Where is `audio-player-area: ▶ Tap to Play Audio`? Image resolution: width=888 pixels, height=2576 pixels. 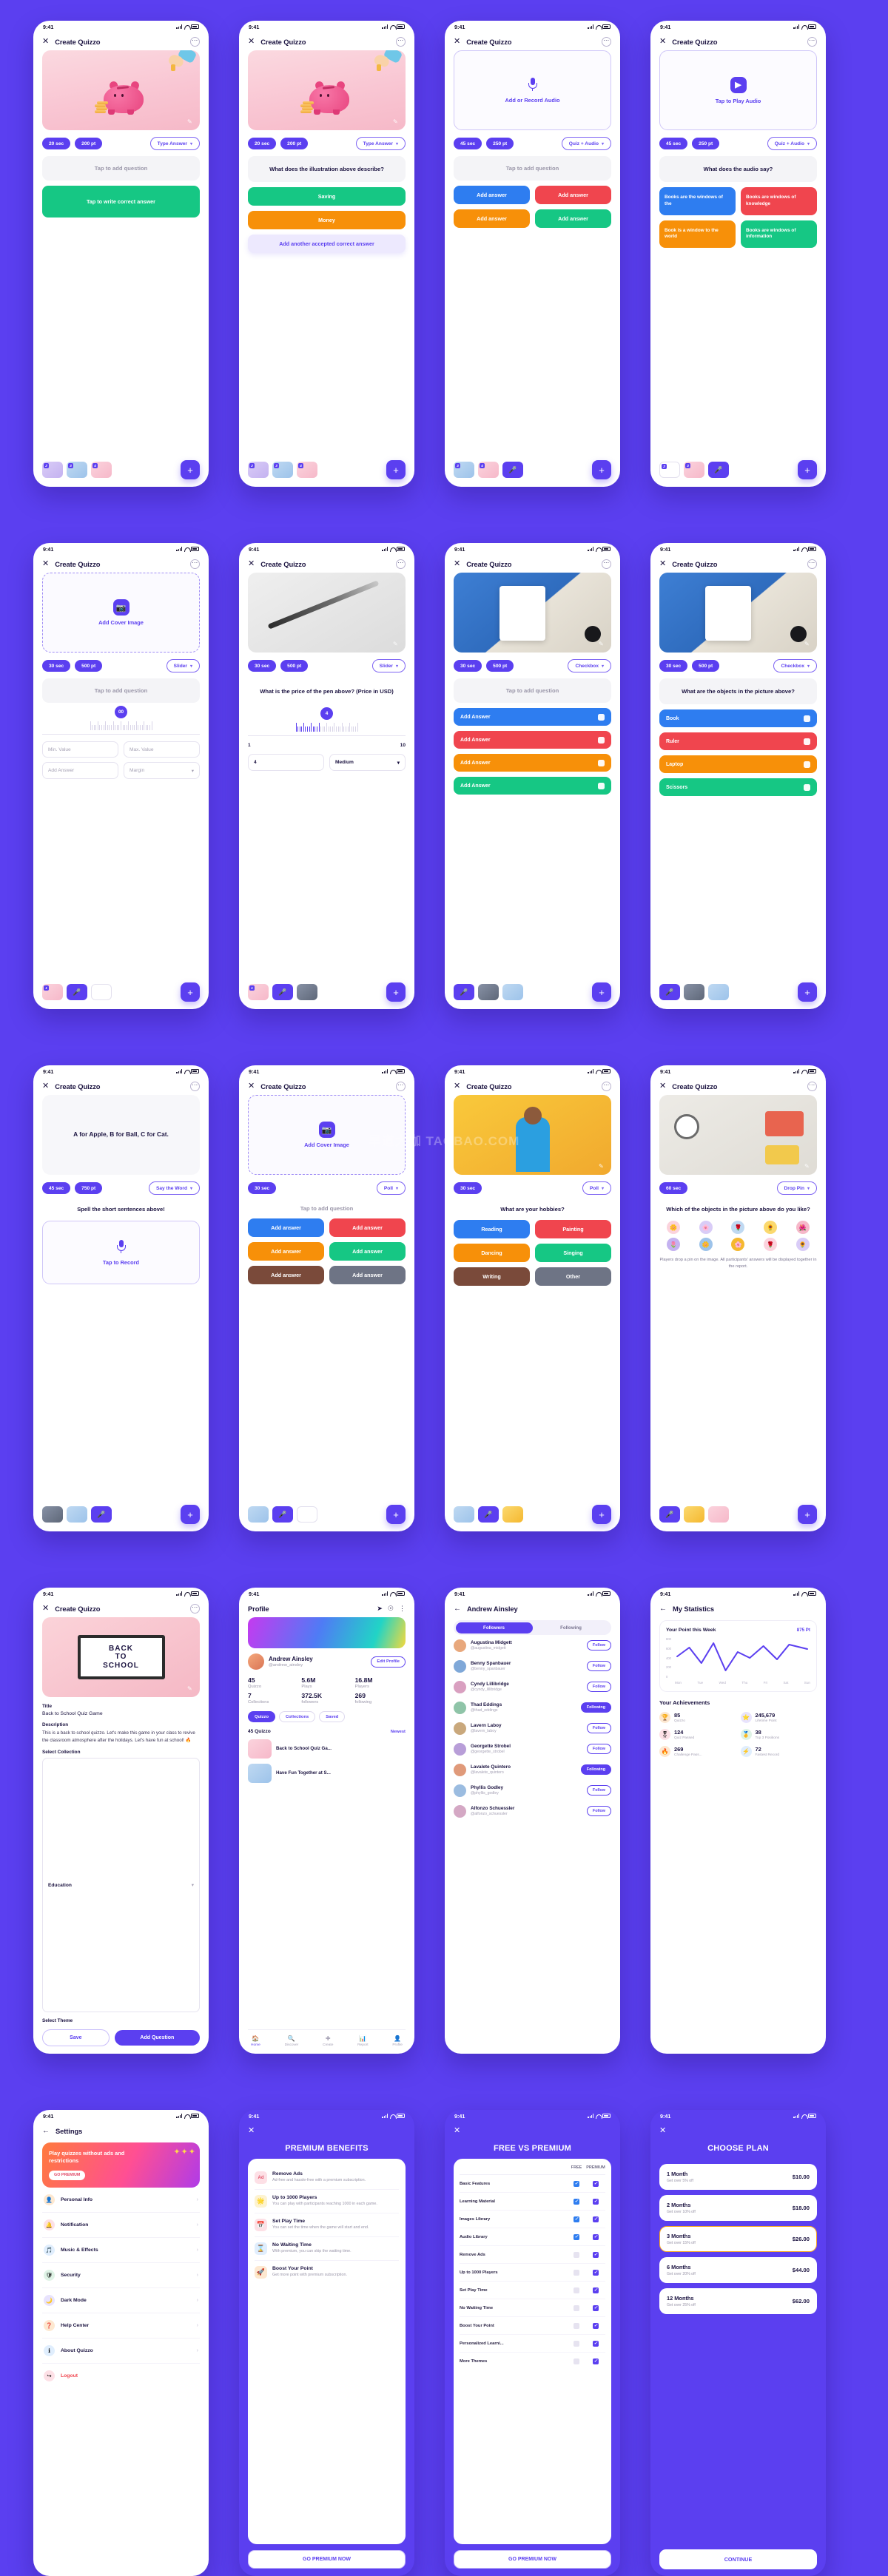
audio-player-area: ▶ Tap to Play Audio is located at coordinates (738, 90).